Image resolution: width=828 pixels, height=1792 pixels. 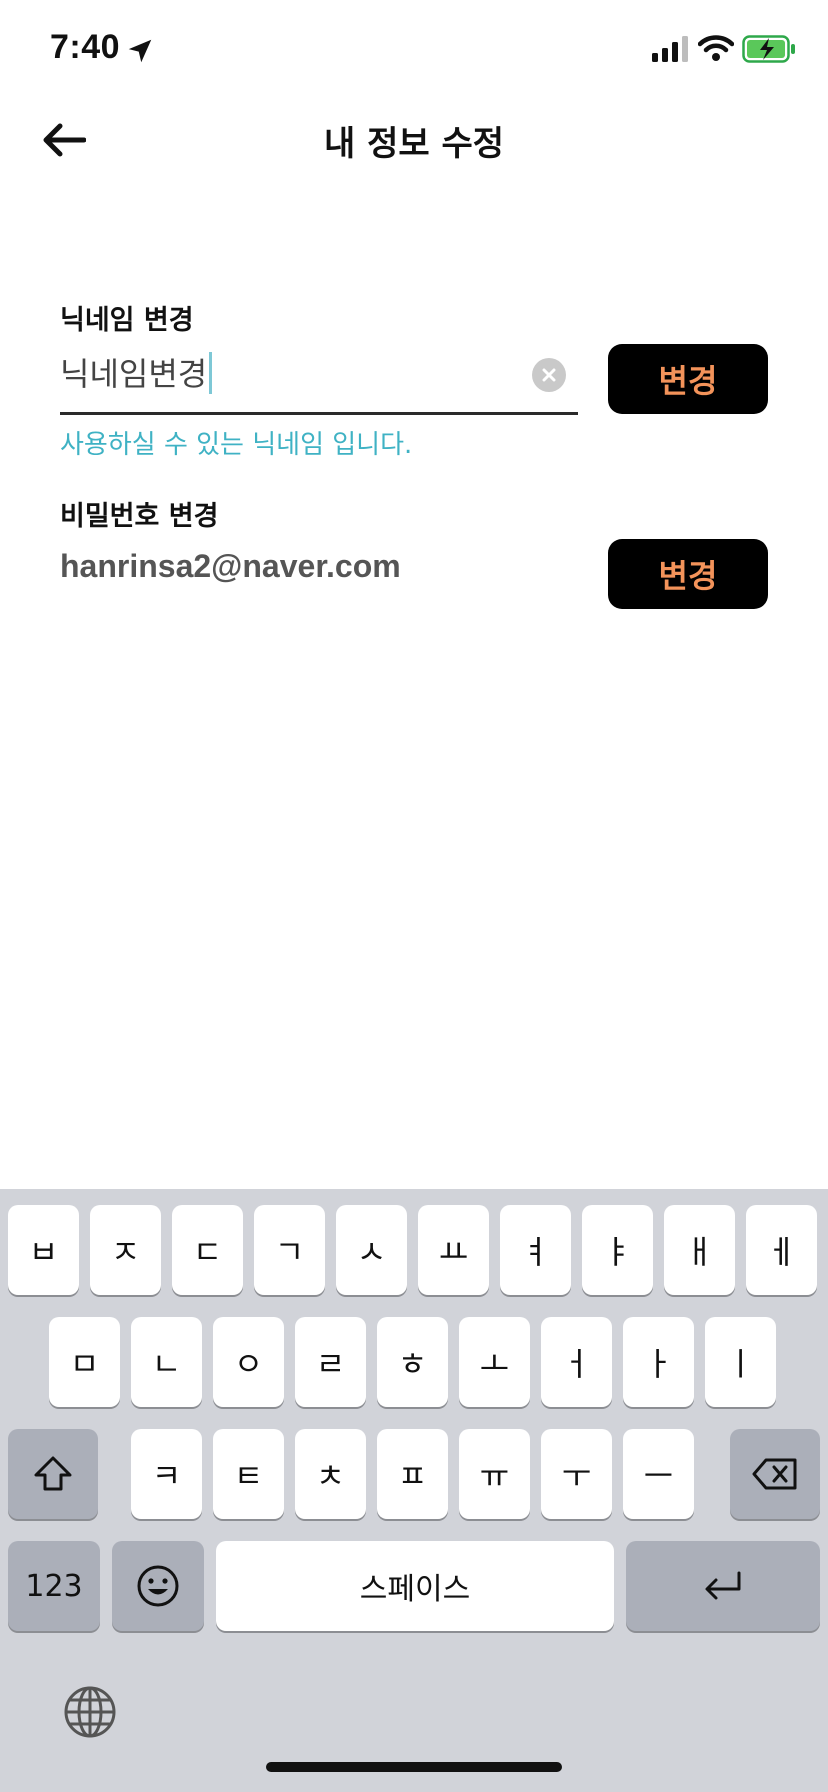 I want to click on key-4: ㄱ, so click(x=289, y=1250).